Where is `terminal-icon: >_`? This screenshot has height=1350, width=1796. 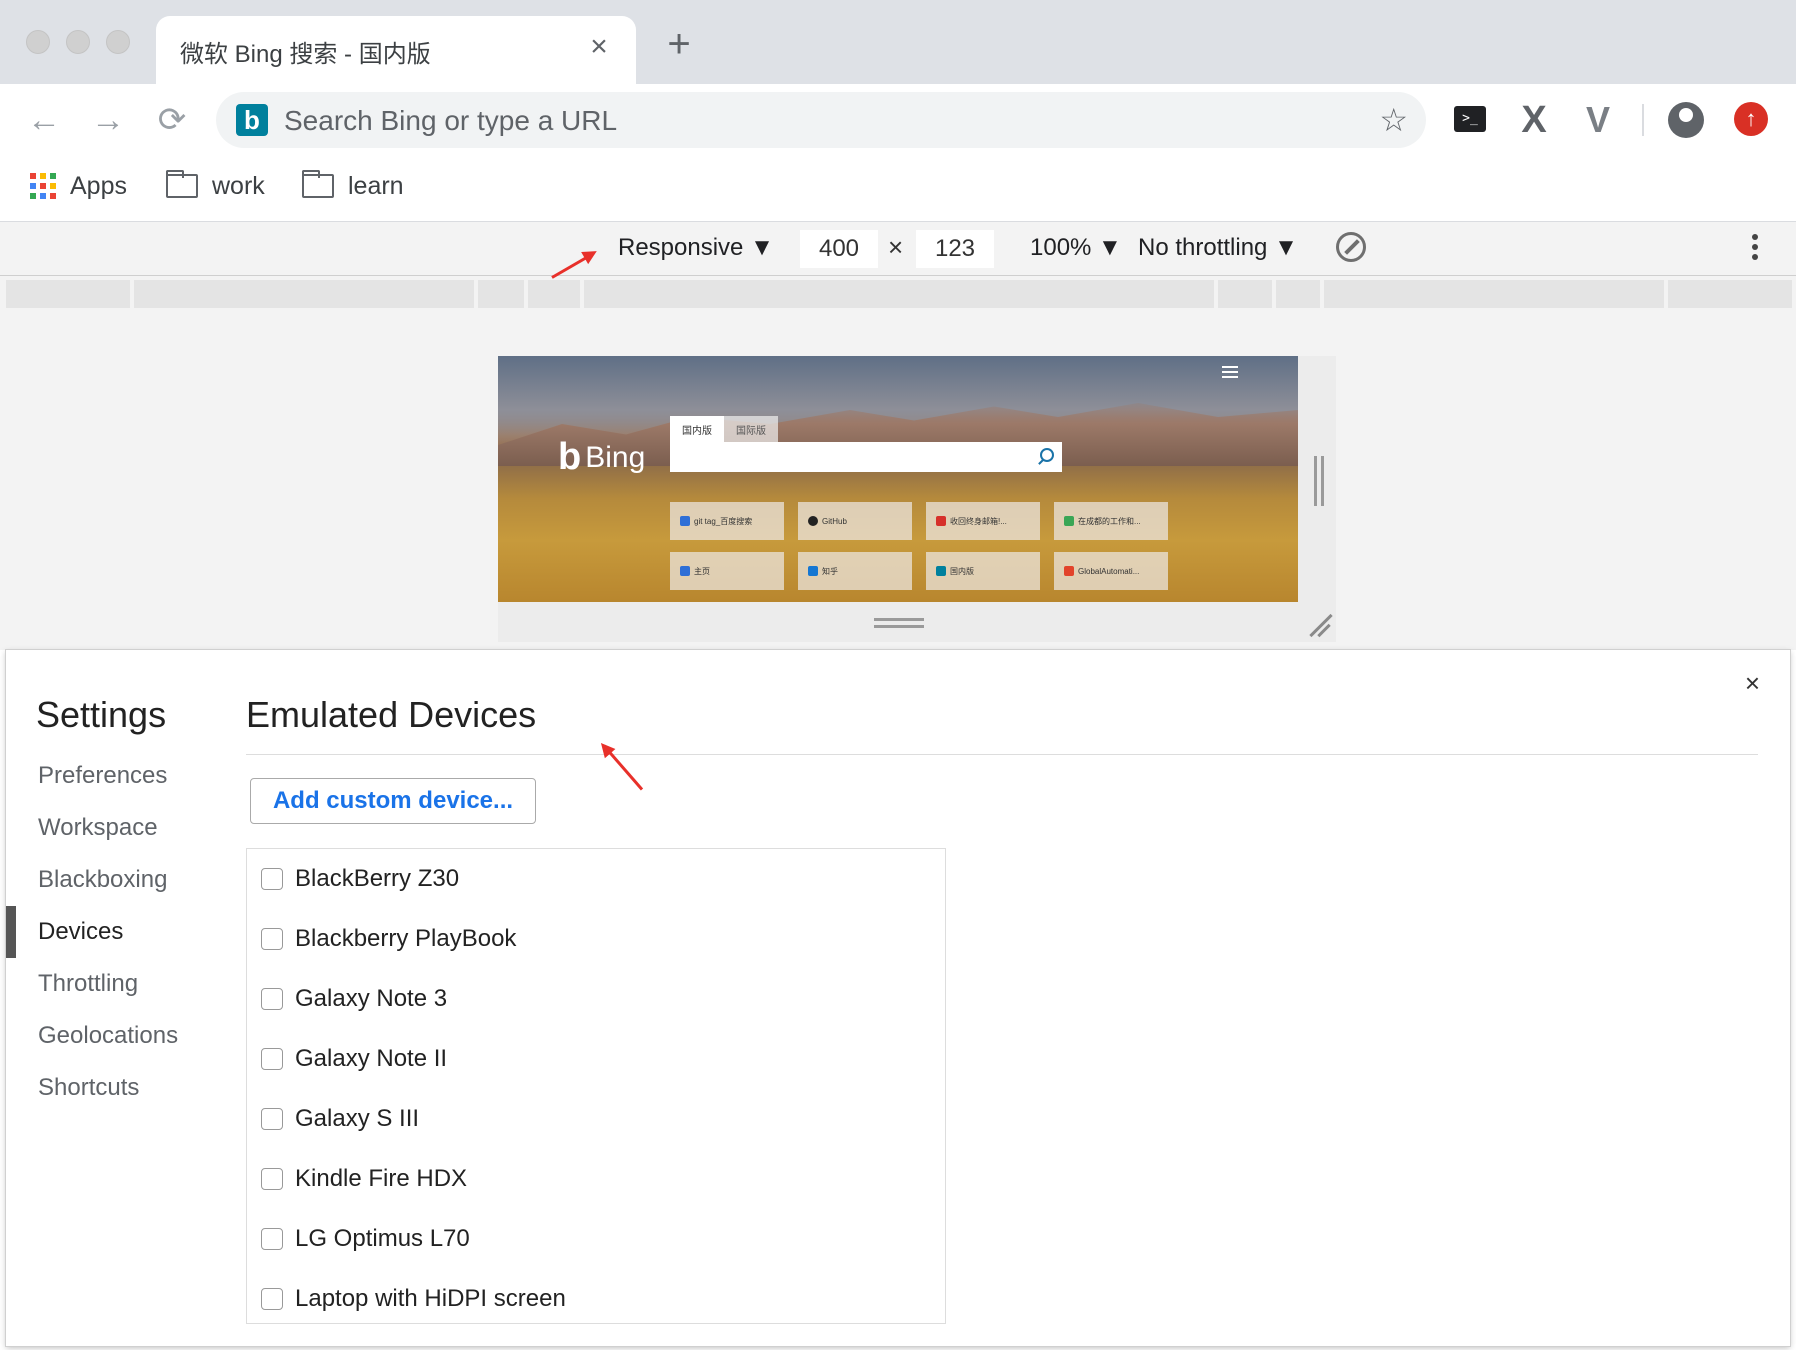 terminal-icon: >_ is located at coordinates (1470, 119).